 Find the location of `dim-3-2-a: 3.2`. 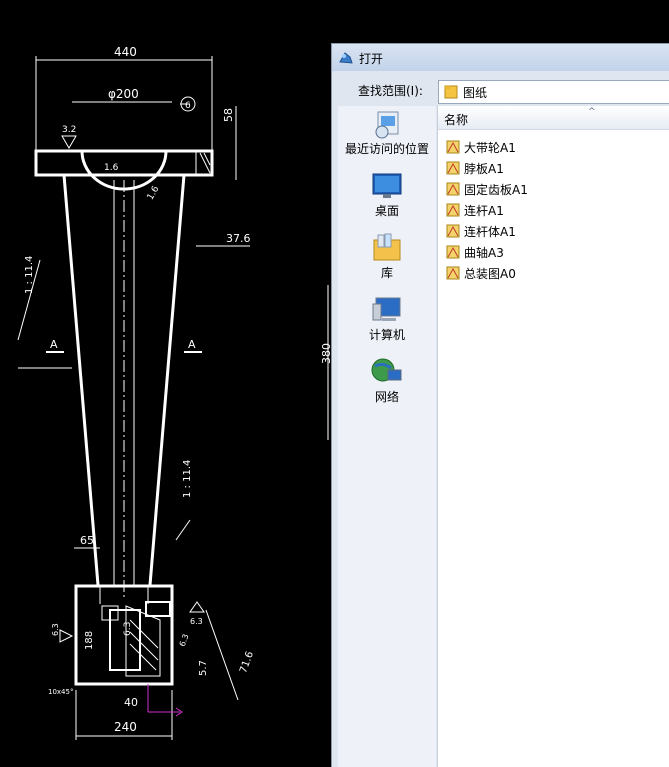

dim-3-2-a: 3.2 is located at coordinates (69, 130).